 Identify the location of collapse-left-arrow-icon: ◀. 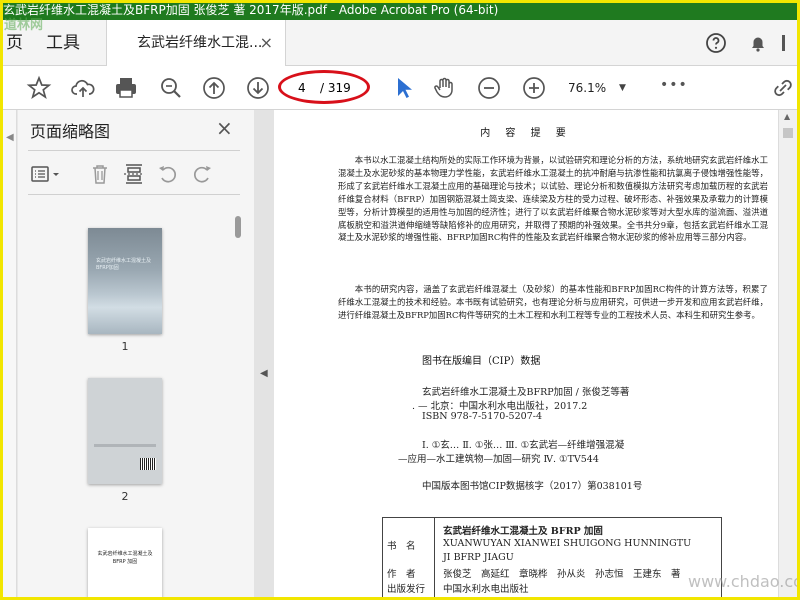
(10, 137).